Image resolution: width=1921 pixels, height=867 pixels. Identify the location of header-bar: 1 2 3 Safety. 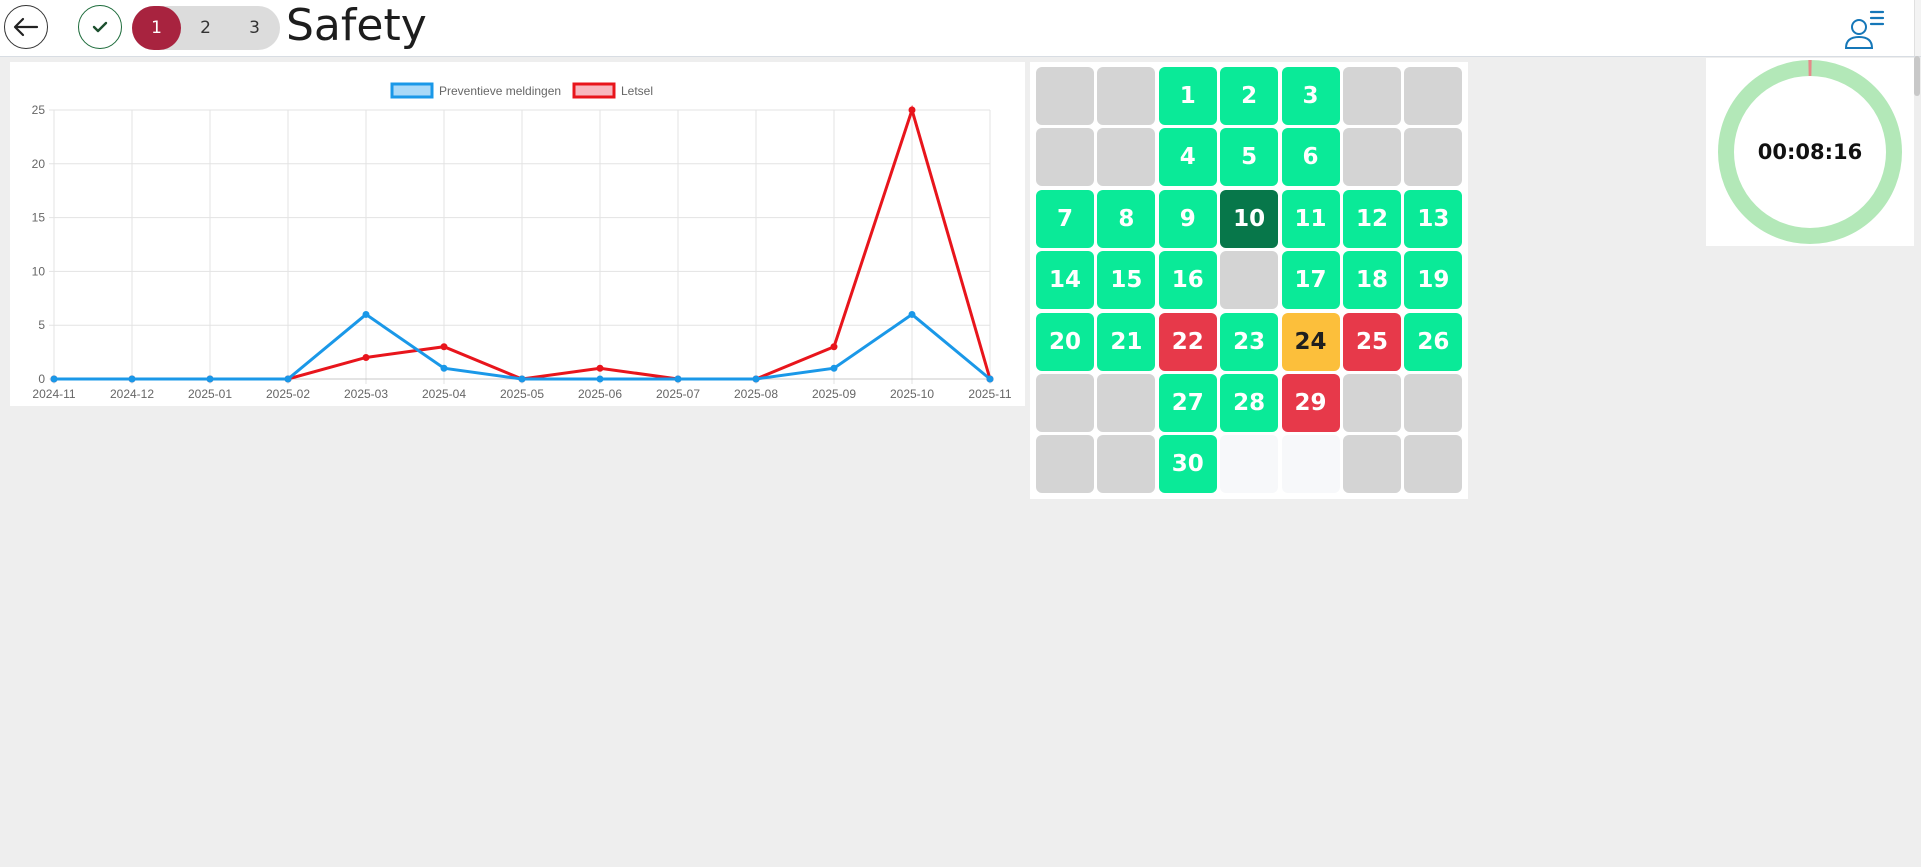
(960, 28).